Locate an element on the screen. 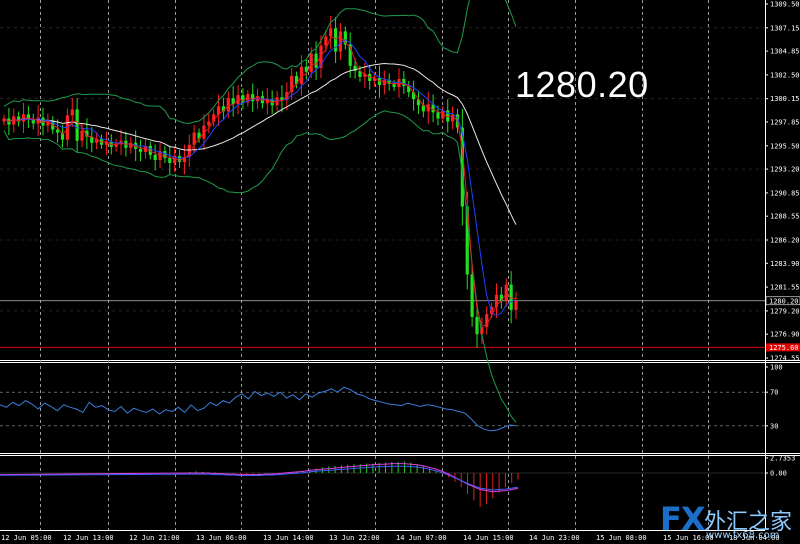  stop-level-label: 1275.60 is located at coordinates (784, 348).